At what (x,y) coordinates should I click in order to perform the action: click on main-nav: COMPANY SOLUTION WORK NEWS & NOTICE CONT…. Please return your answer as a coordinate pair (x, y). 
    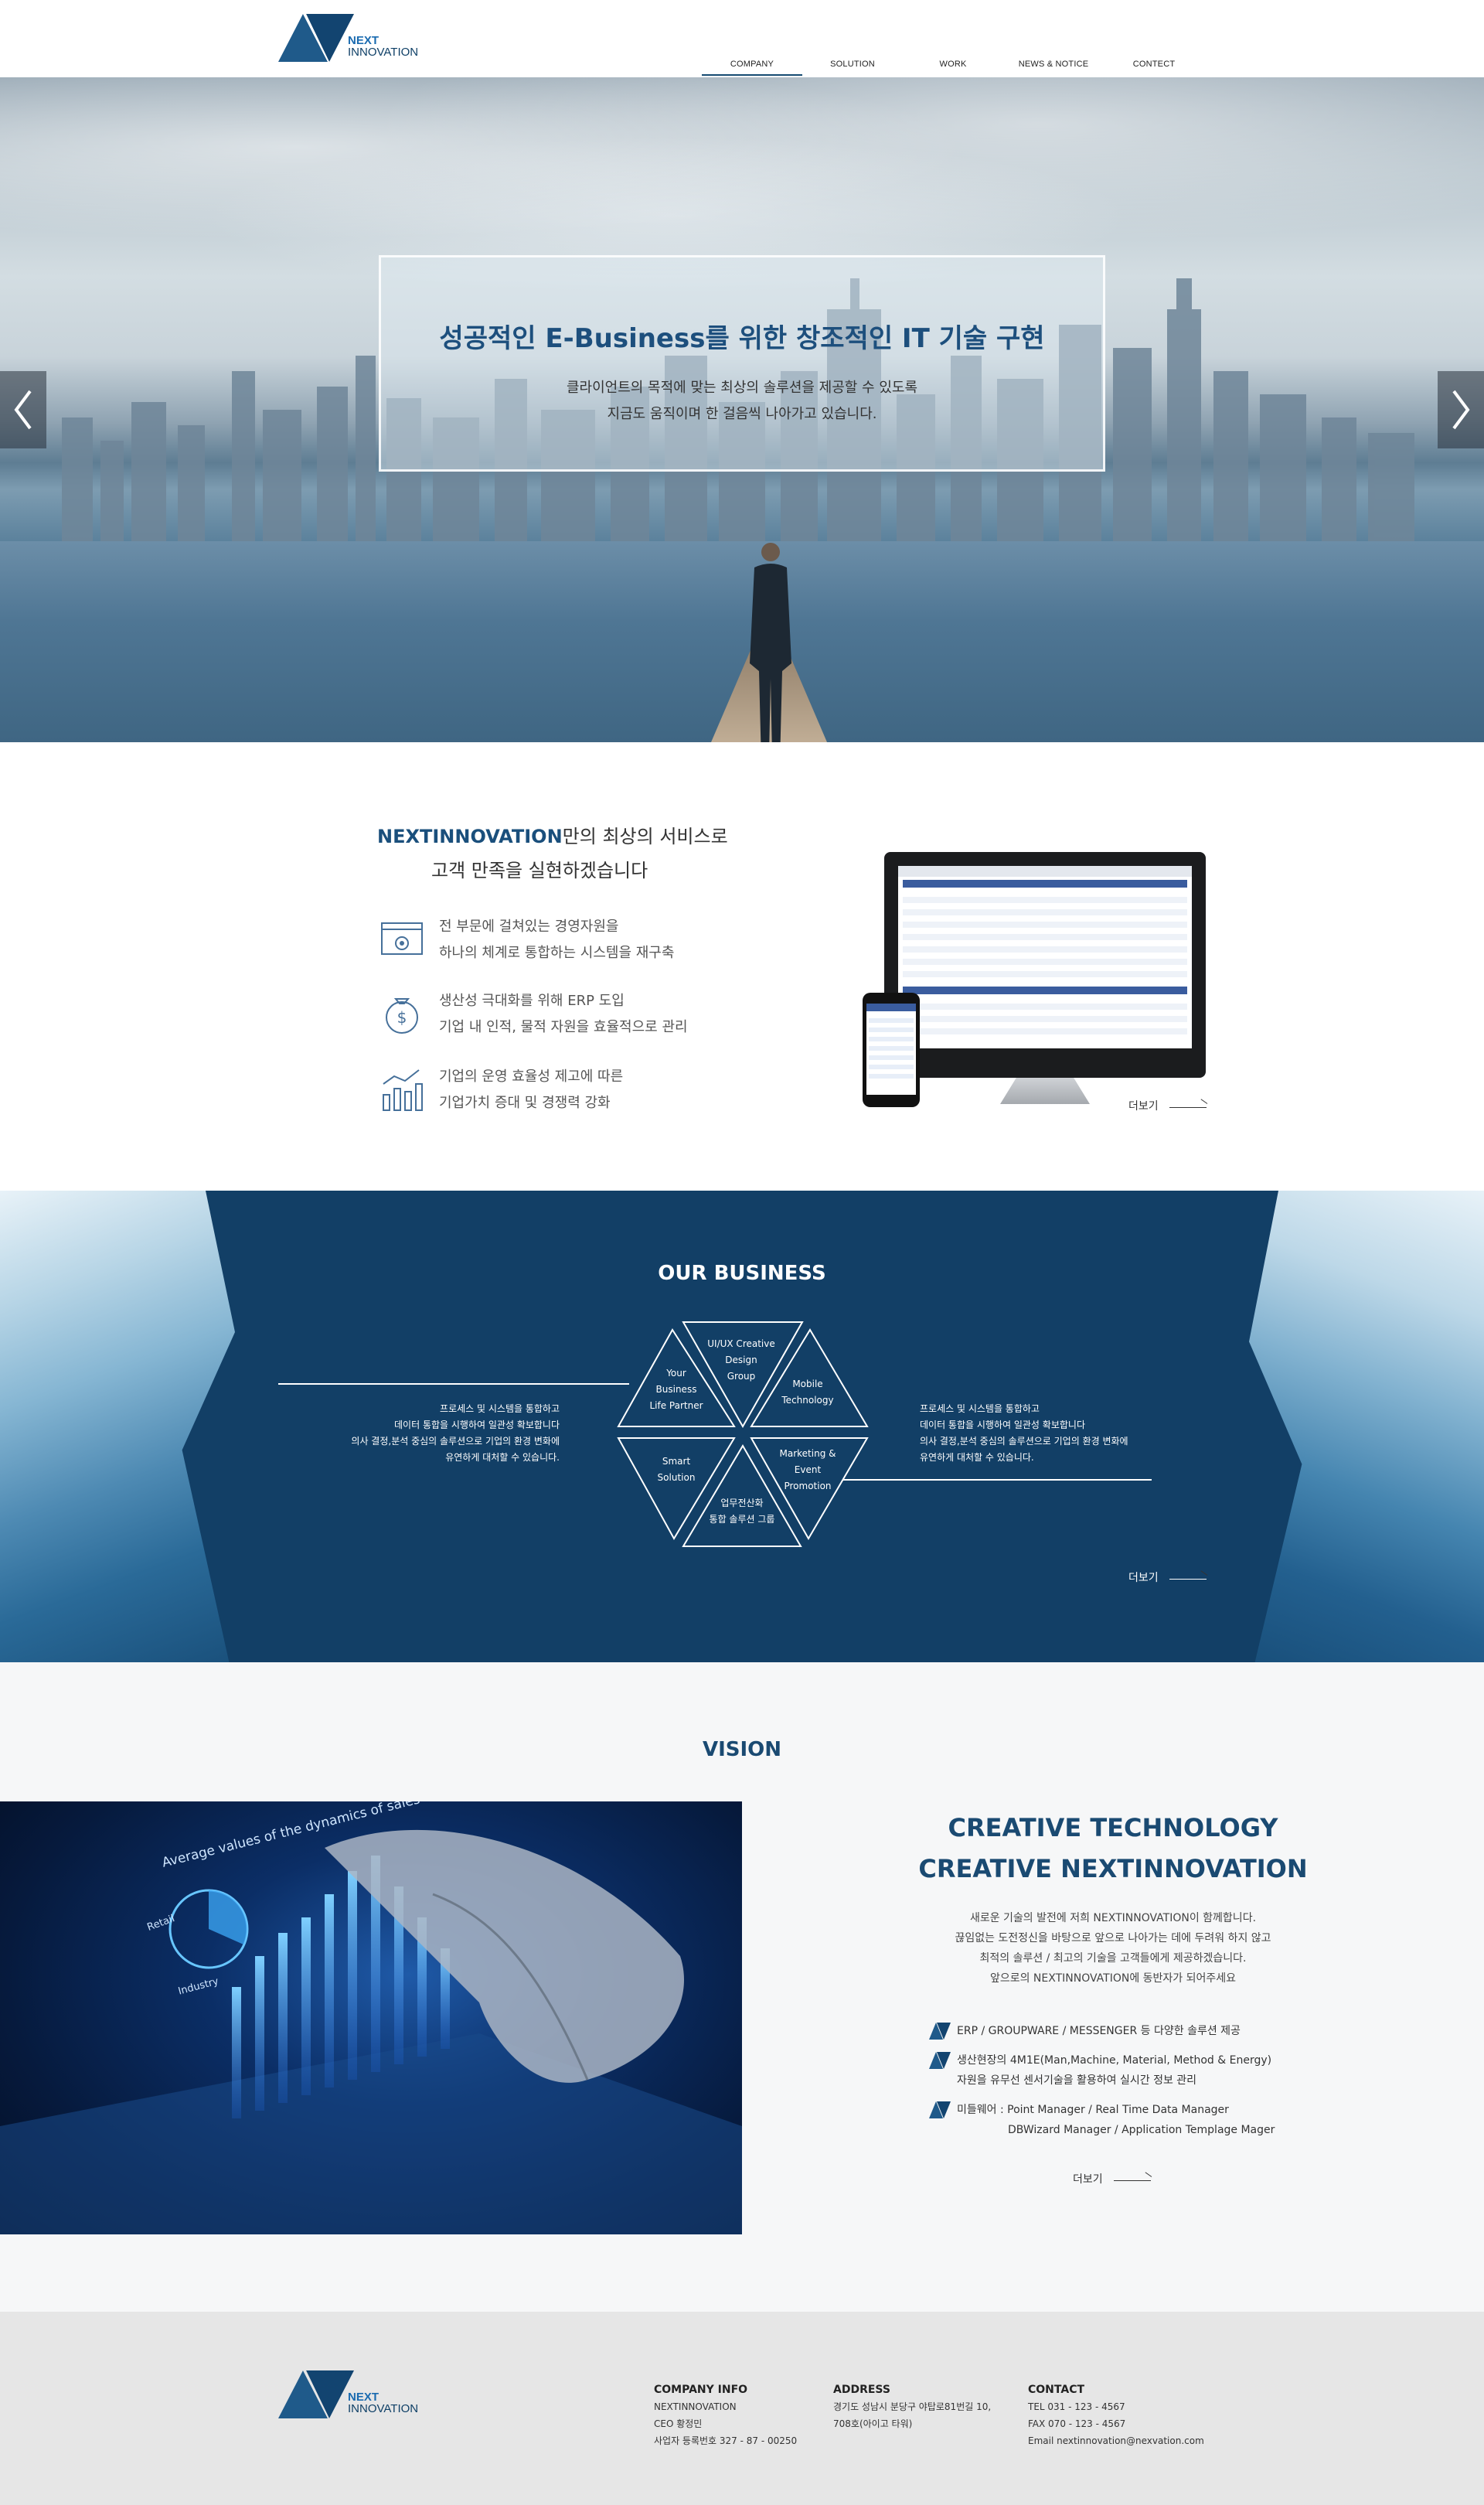
    Looking at the image, I should click on (953, 64).